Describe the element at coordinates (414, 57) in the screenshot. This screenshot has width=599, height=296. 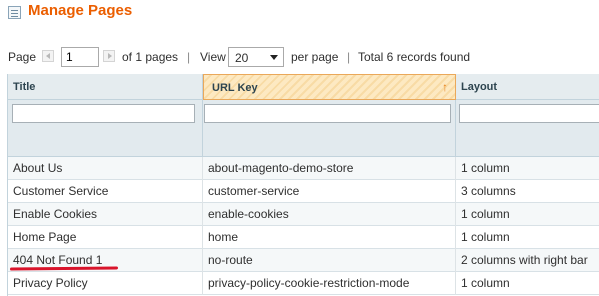
I see `total-records: Total 6 records found` at that location.